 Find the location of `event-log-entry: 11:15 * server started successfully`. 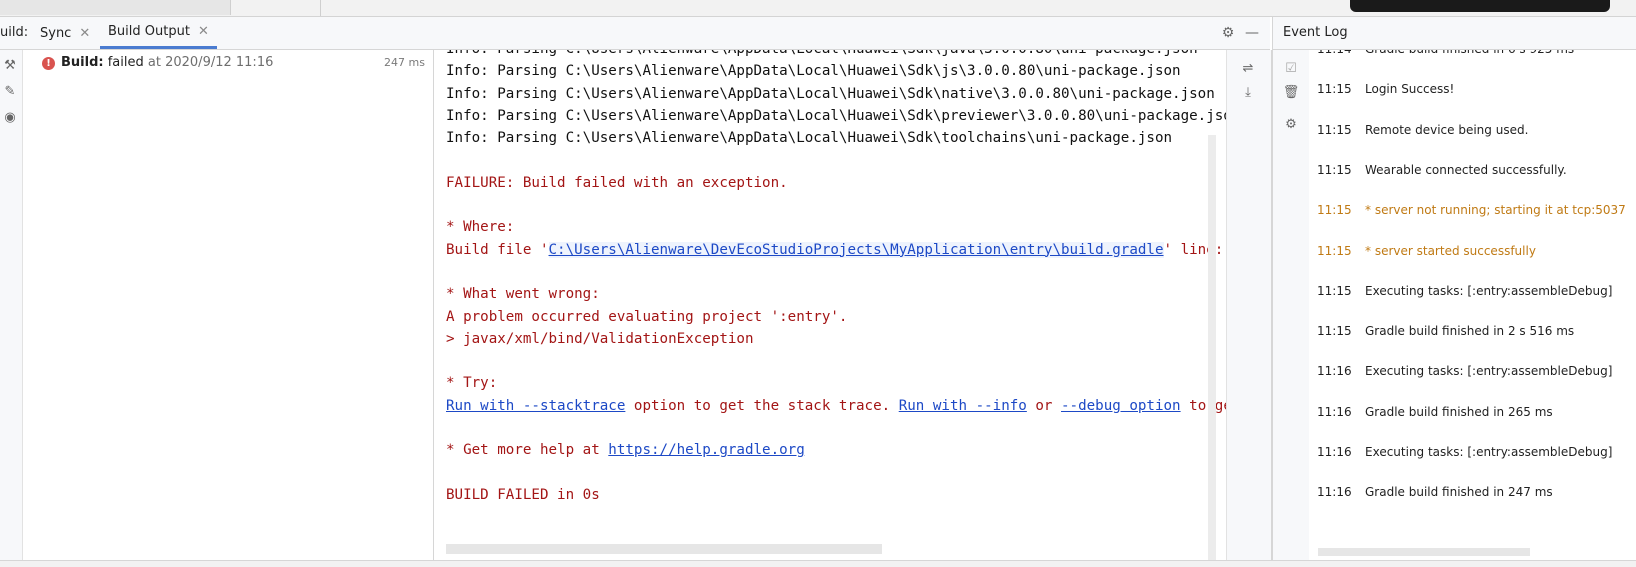

event-log-entry: 11:15 * server started successfully is located at coordinates (1426, 251).